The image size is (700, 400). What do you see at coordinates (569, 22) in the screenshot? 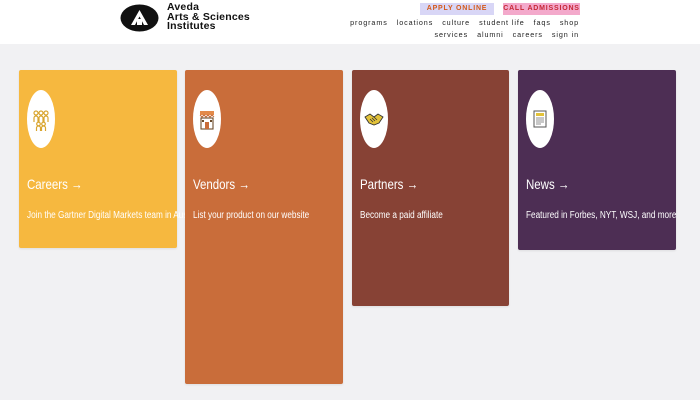
I see `nav-shop: shop` at bounding box center [569, 22].